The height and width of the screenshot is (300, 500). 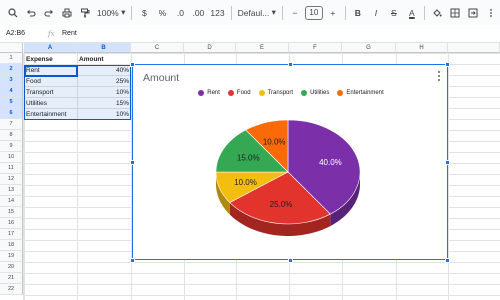 What do you see at coordinates (11, 124) in the screenshot?
I see `row-header: 7` at bounding box center [11, 124].